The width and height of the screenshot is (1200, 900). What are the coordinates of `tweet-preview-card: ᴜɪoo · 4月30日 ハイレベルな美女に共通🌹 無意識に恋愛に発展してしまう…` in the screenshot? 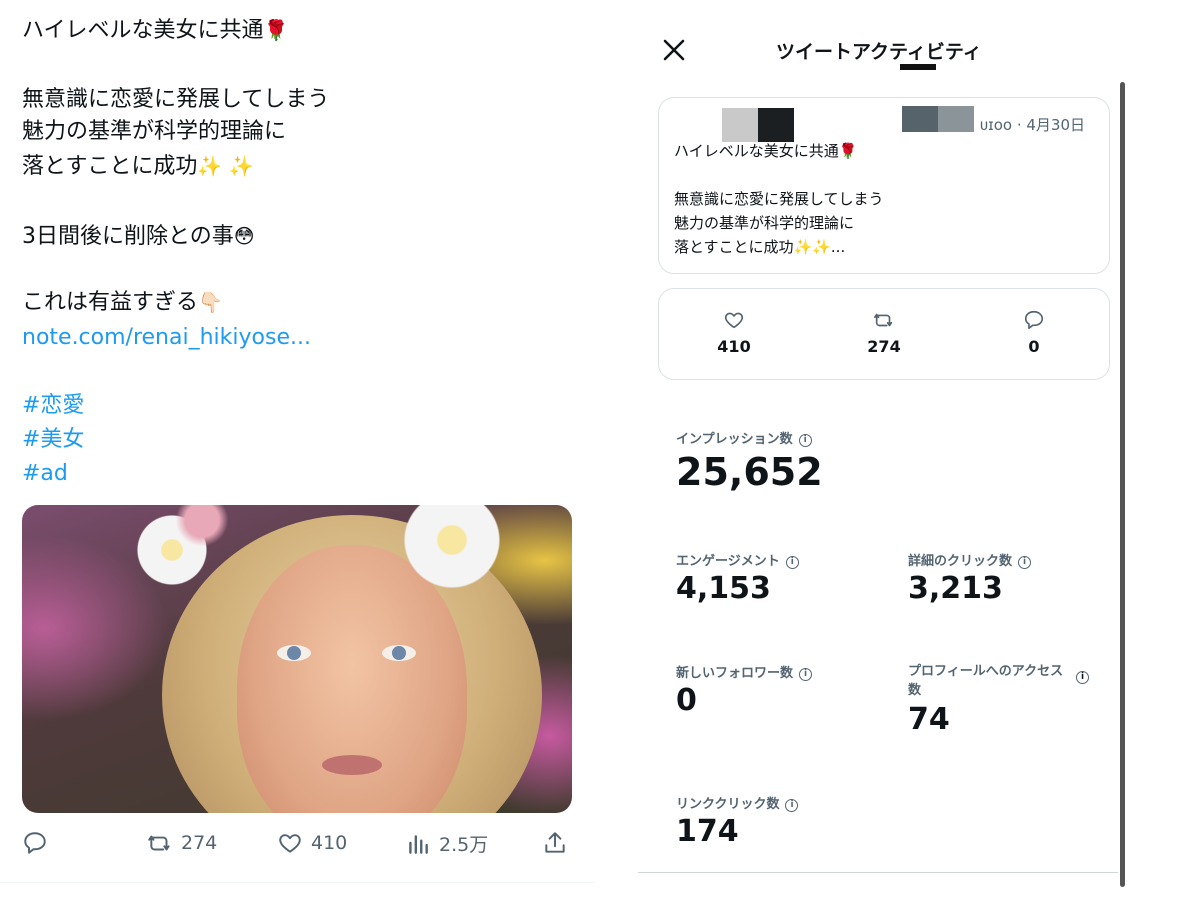 It's located at (884, 185).